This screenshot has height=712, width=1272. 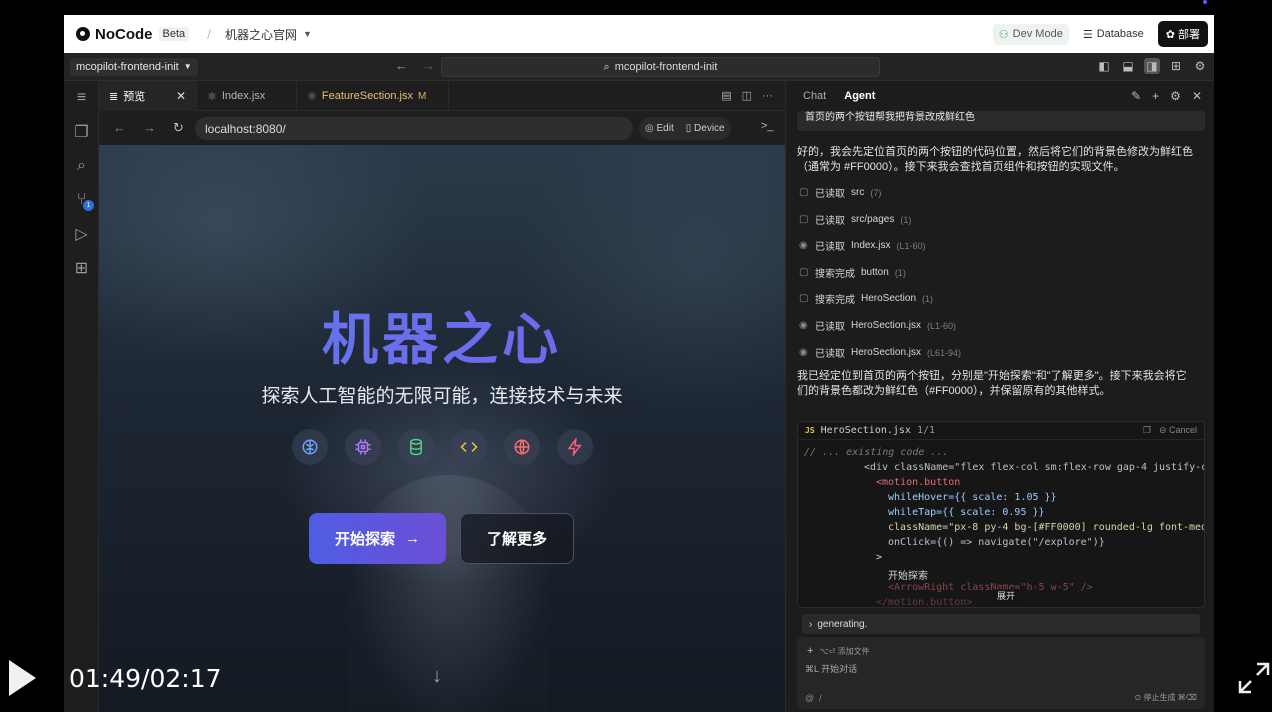 I want to click on step-target: src/pages, so click(x=873, y=219).